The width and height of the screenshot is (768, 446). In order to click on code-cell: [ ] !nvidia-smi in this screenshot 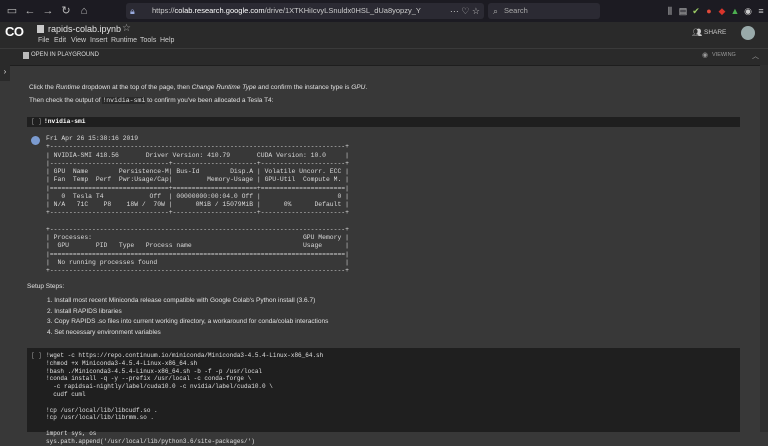, I will do `click(383, 122)`.